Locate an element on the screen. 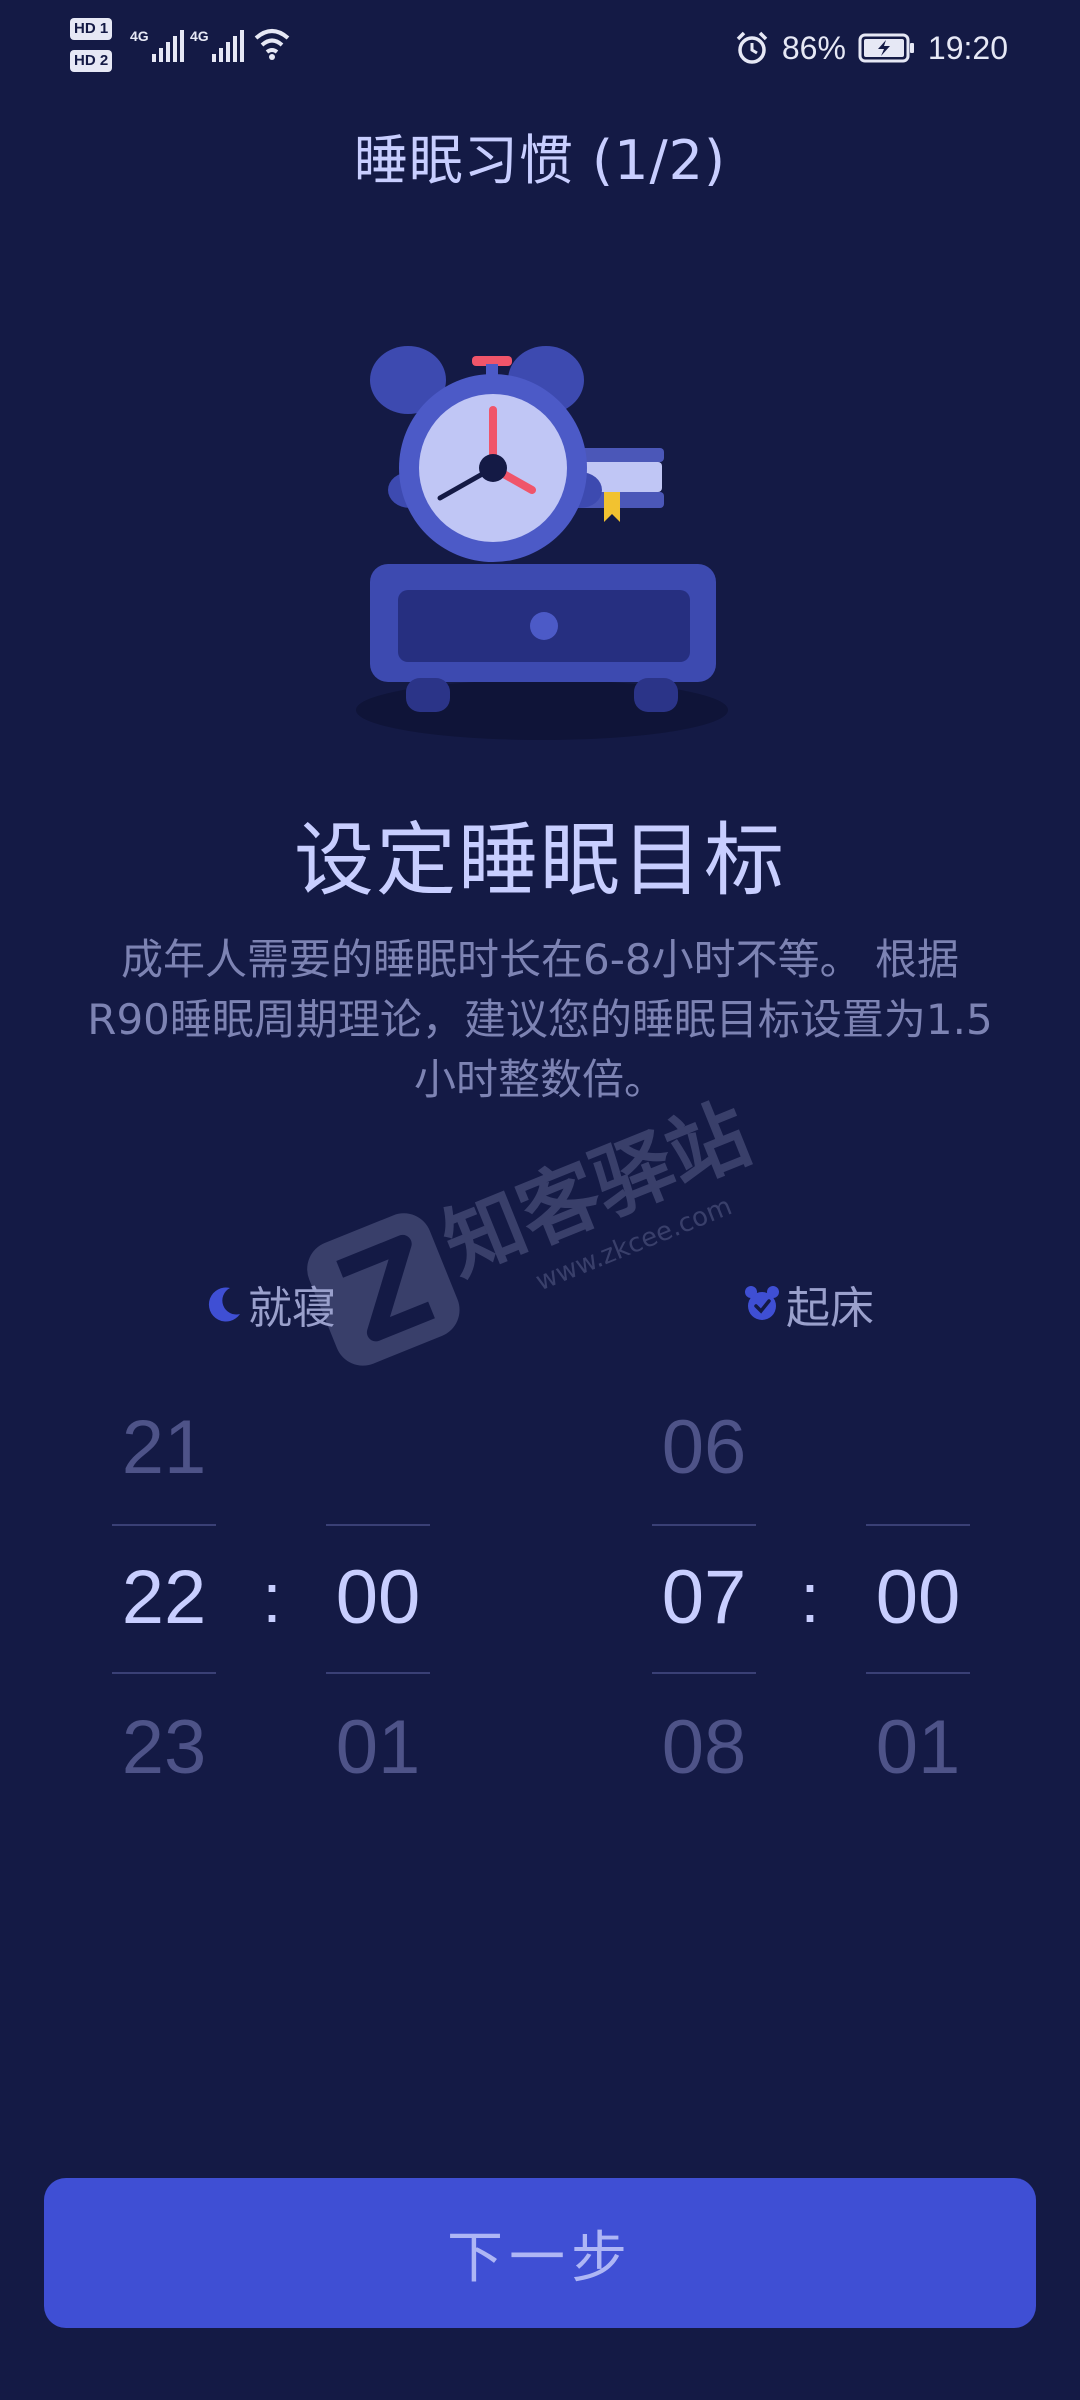  picker-current-value: 22 is located at coordinates (164, 1598).